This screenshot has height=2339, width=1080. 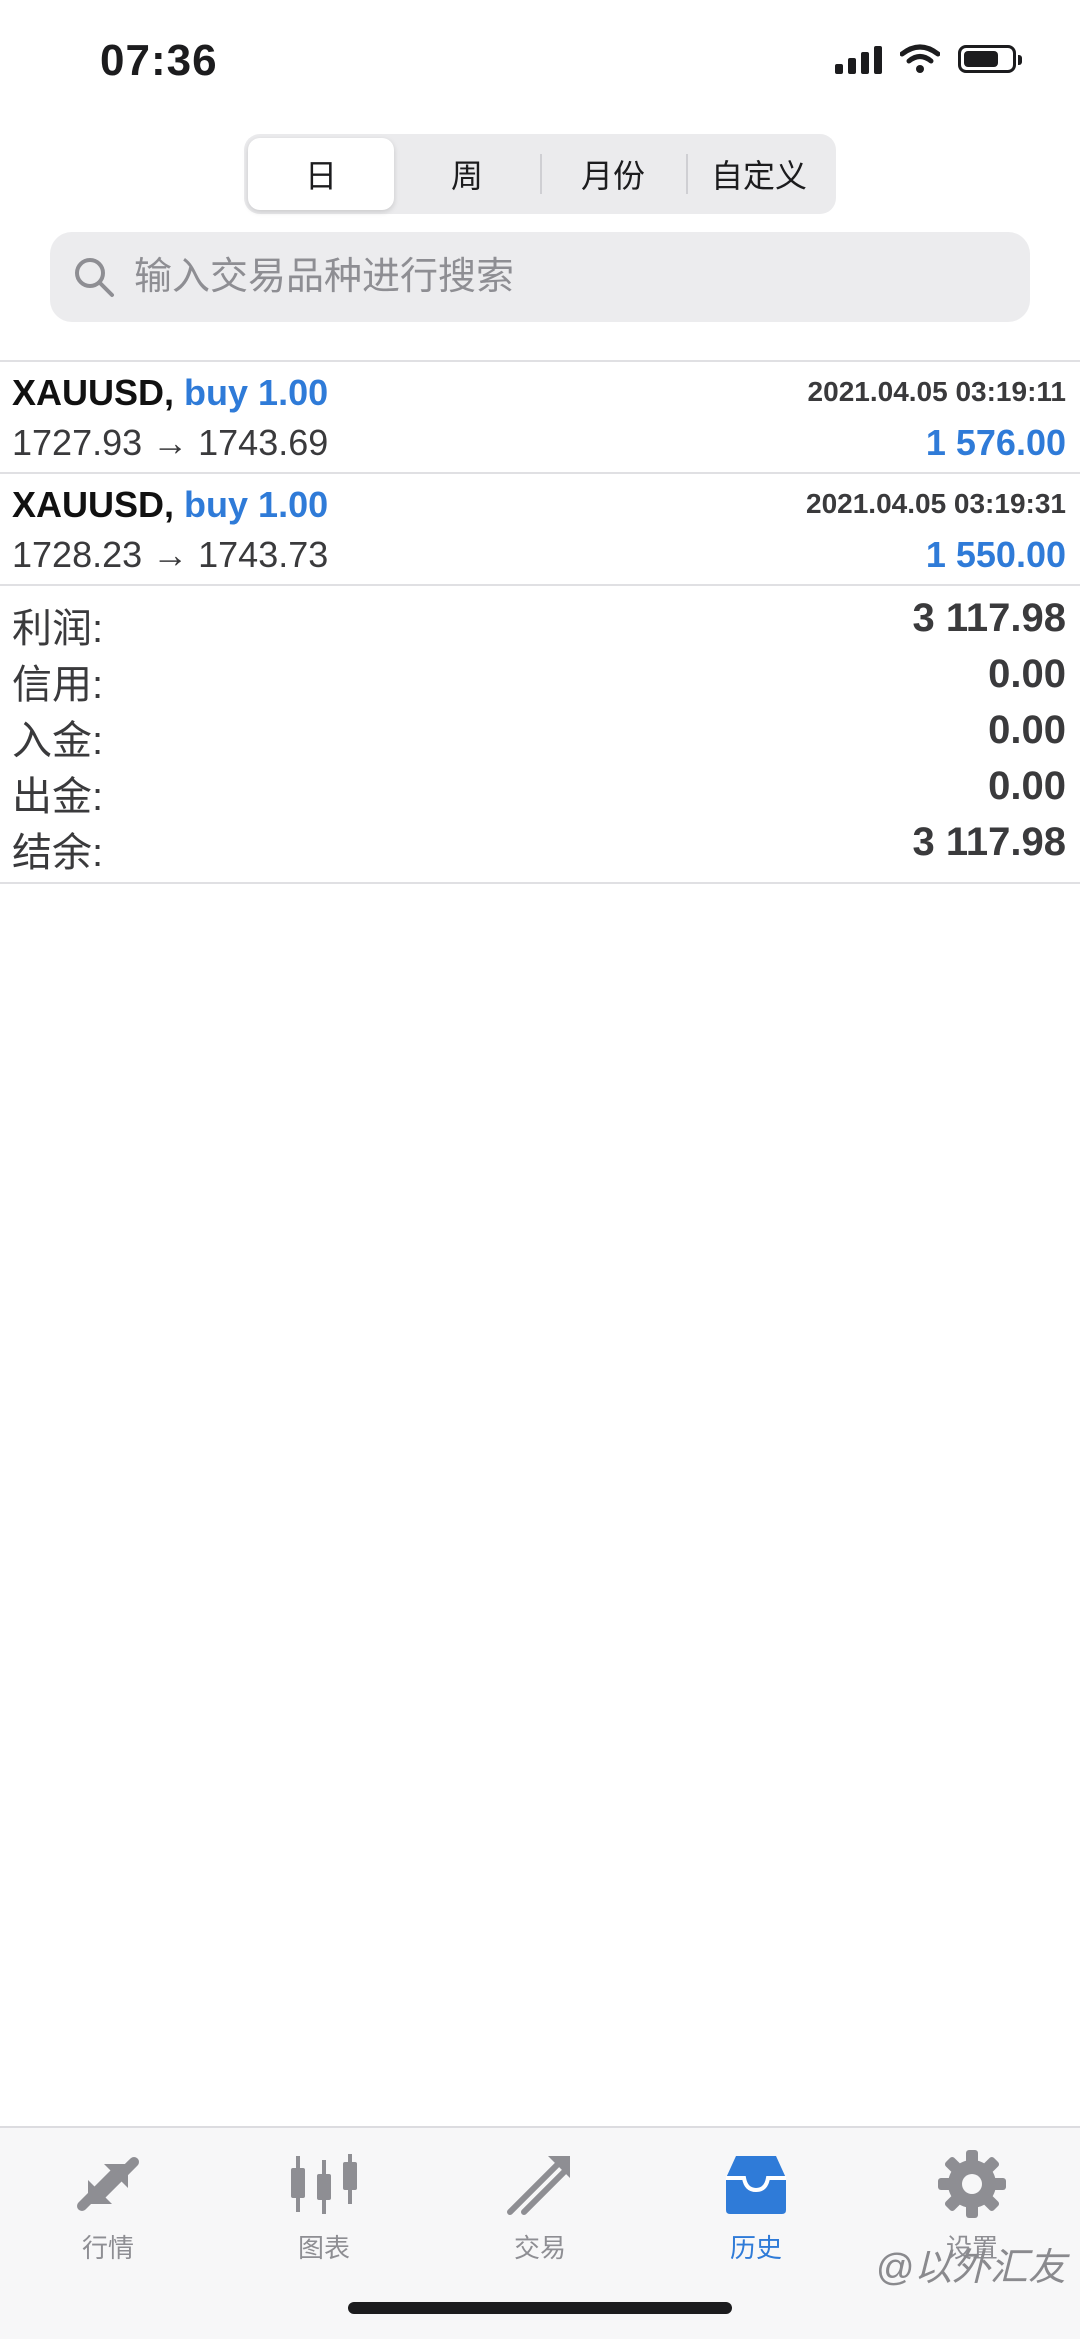 What do you see at coordinates (170, 554) in the screenshot?
I see `trade-prices: 1728.23 → 1743.73` at bounding box center [170, 554].